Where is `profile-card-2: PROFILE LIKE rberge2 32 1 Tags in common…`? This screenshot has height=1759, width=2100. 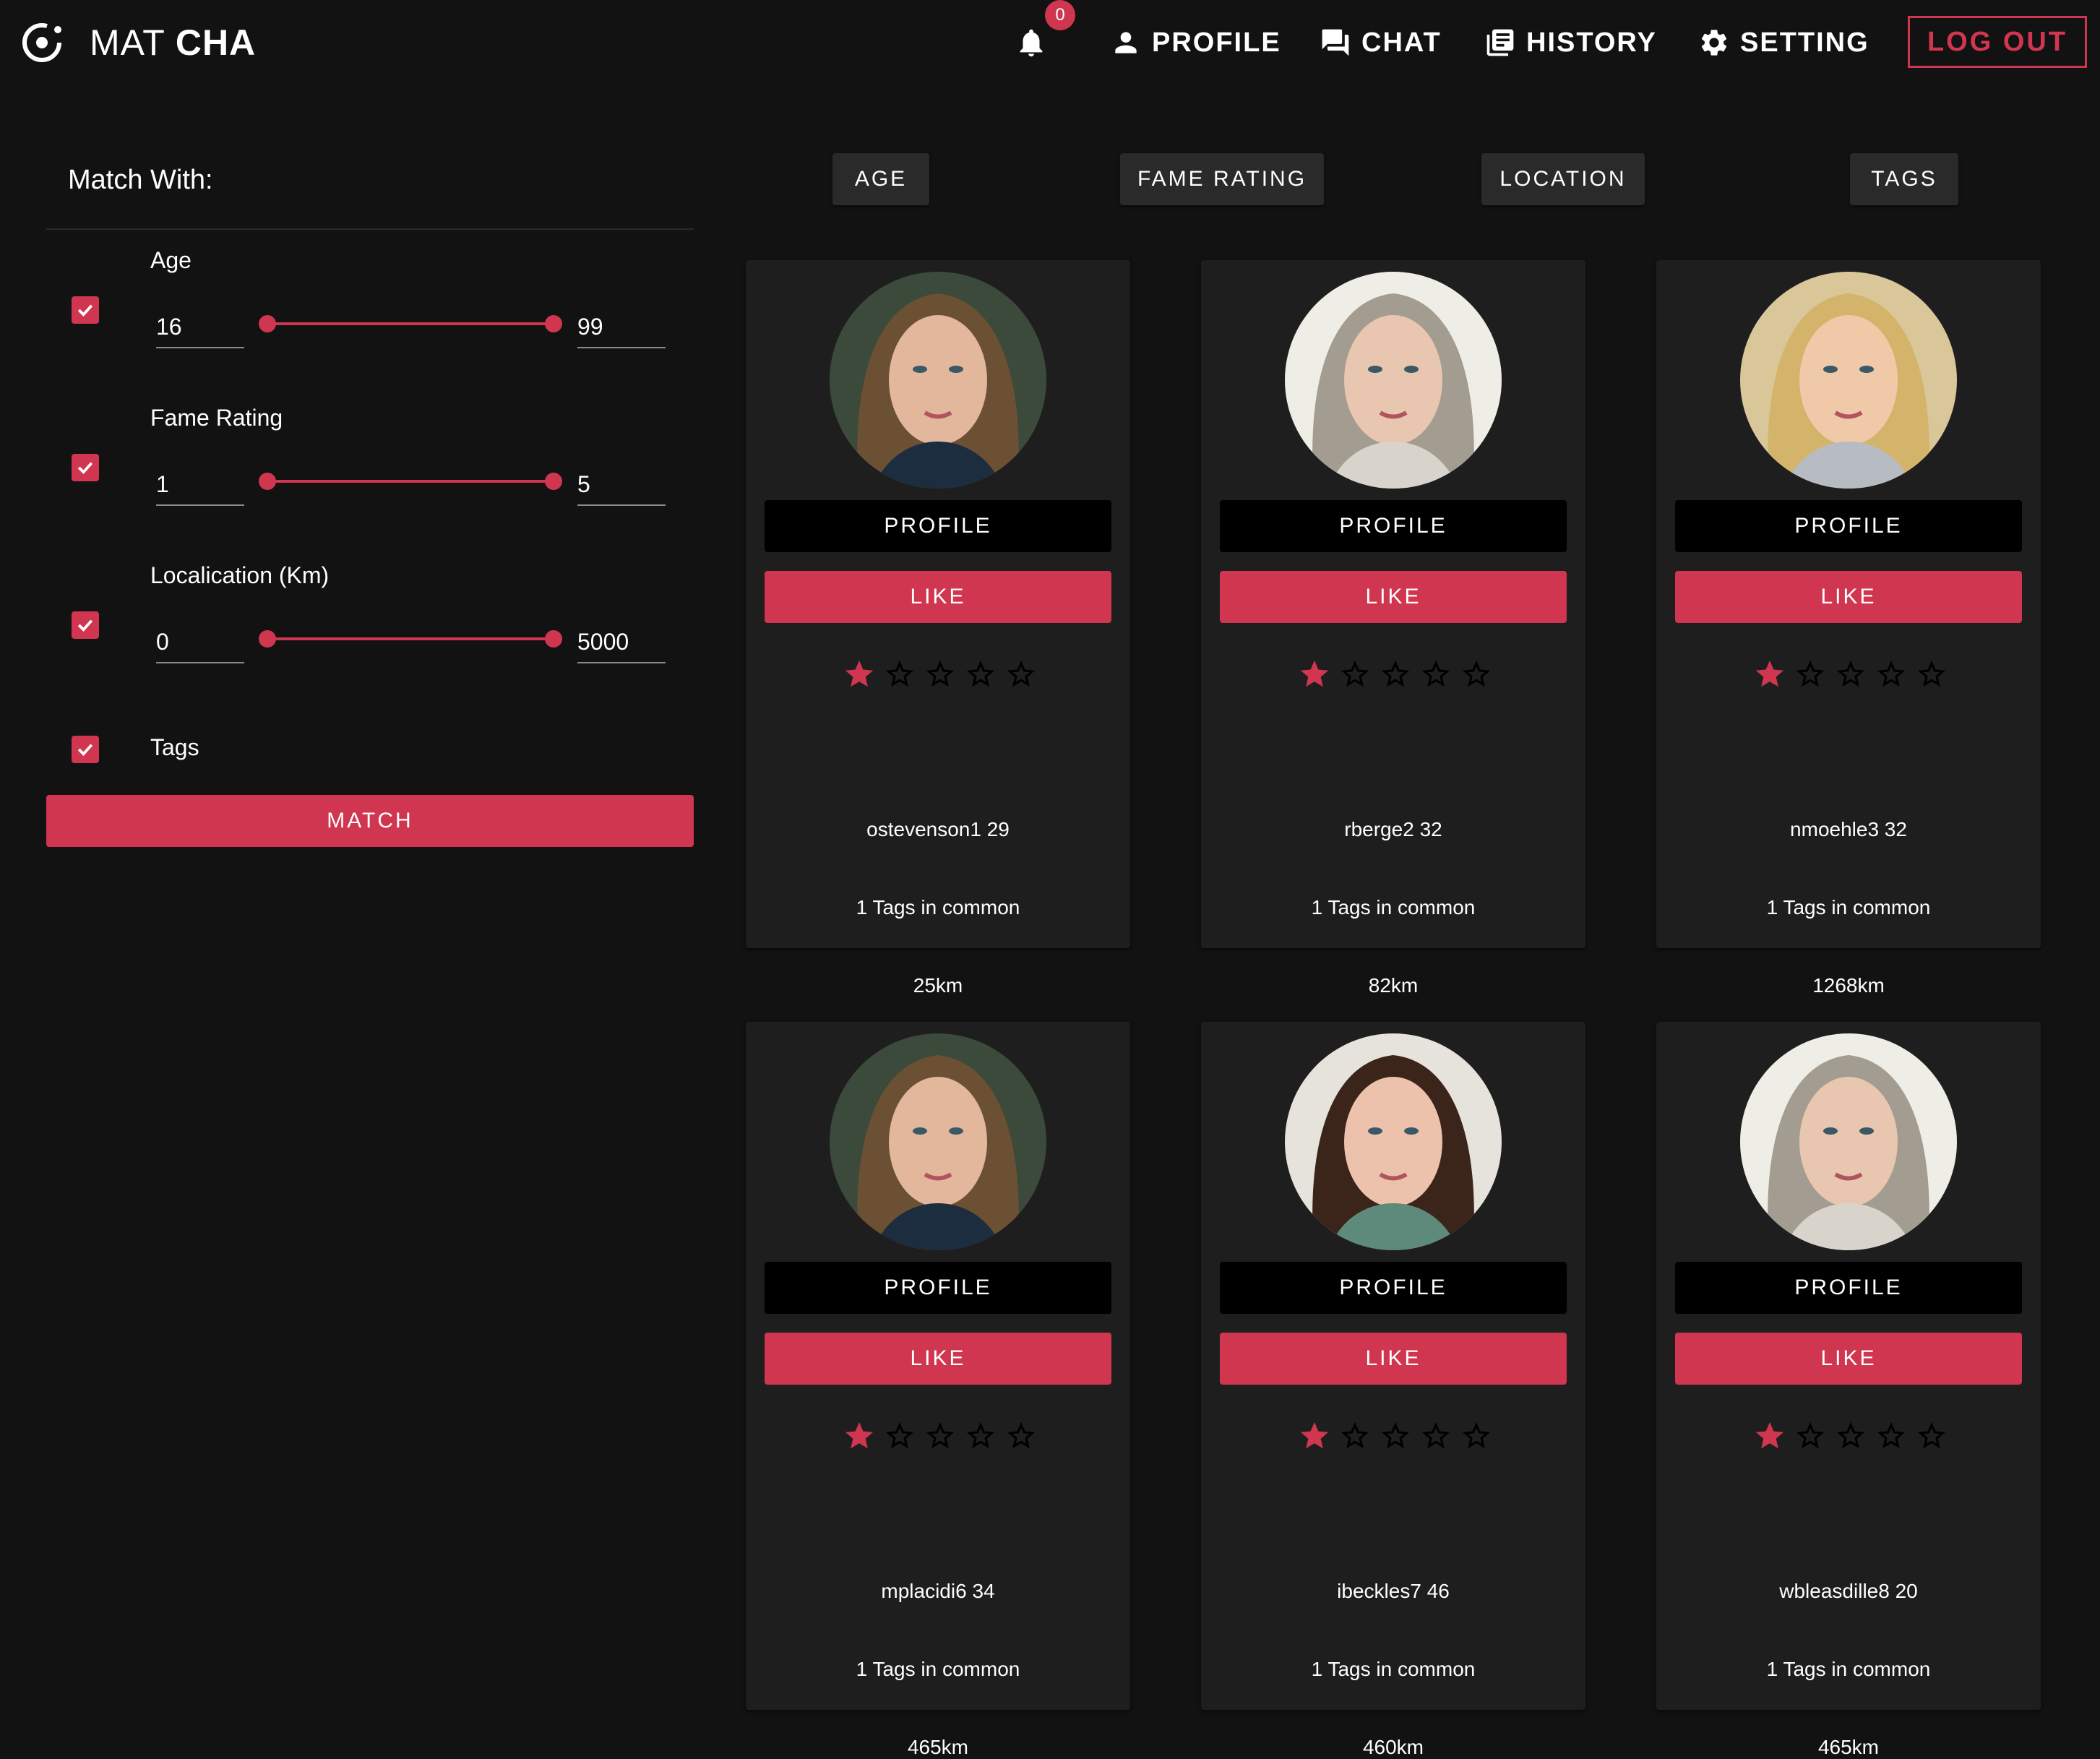
profile-card-2: PROFILE LIKE rberge2 32 1 Tags in common… is located at coordinates (1393, 628).